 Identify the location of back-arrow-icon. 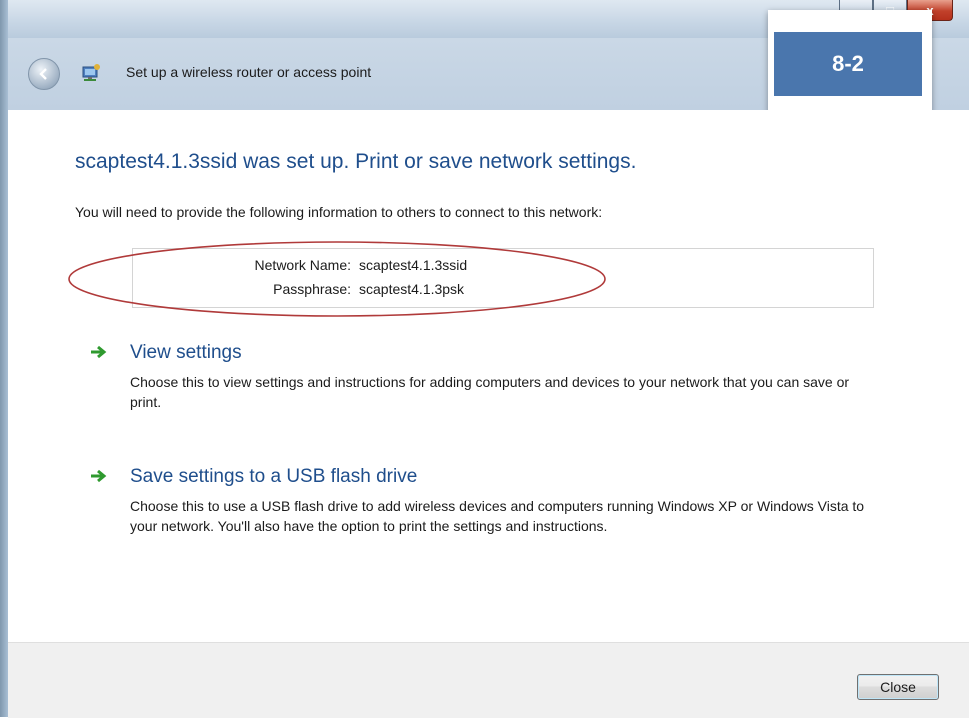
(43, 74).